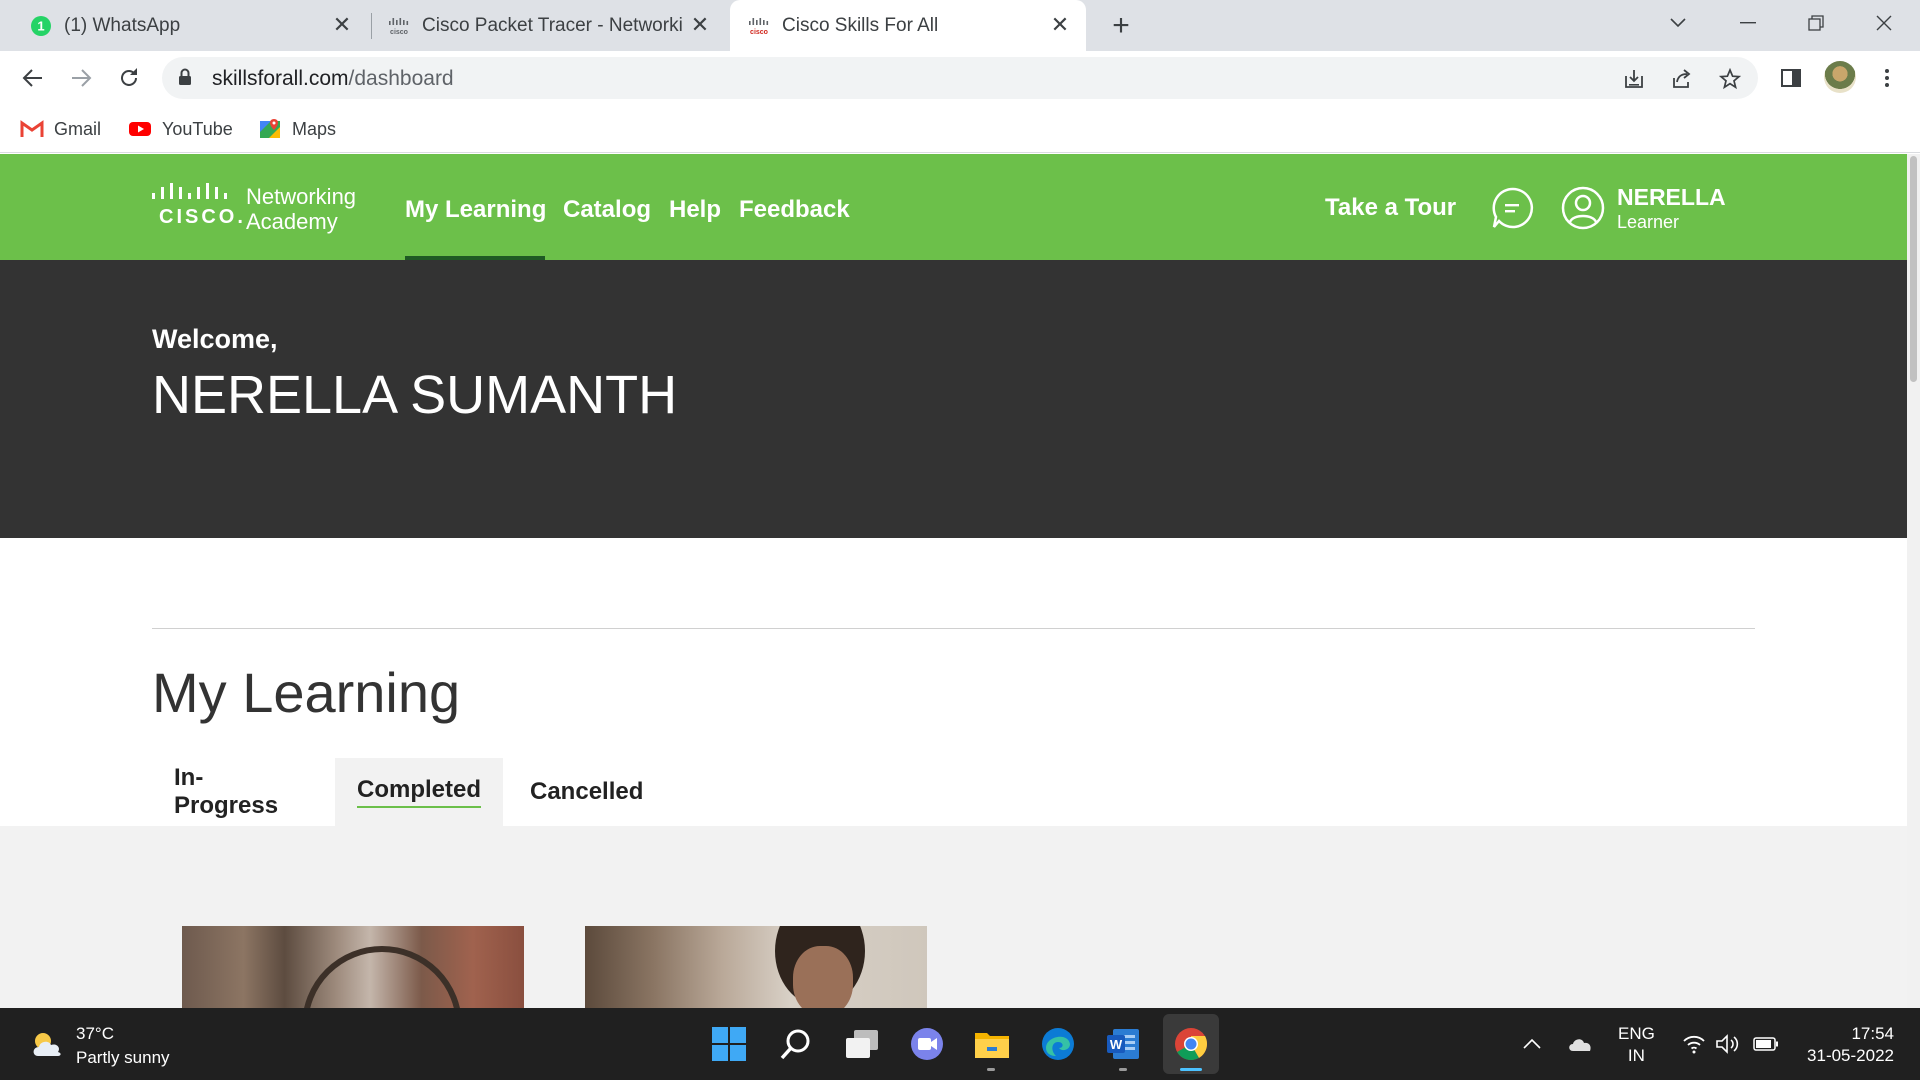  What do you see at coordinates (794, 210) in the screenshot?
I see `nav-feedback: Feedback` at bounding box center [794, 210].